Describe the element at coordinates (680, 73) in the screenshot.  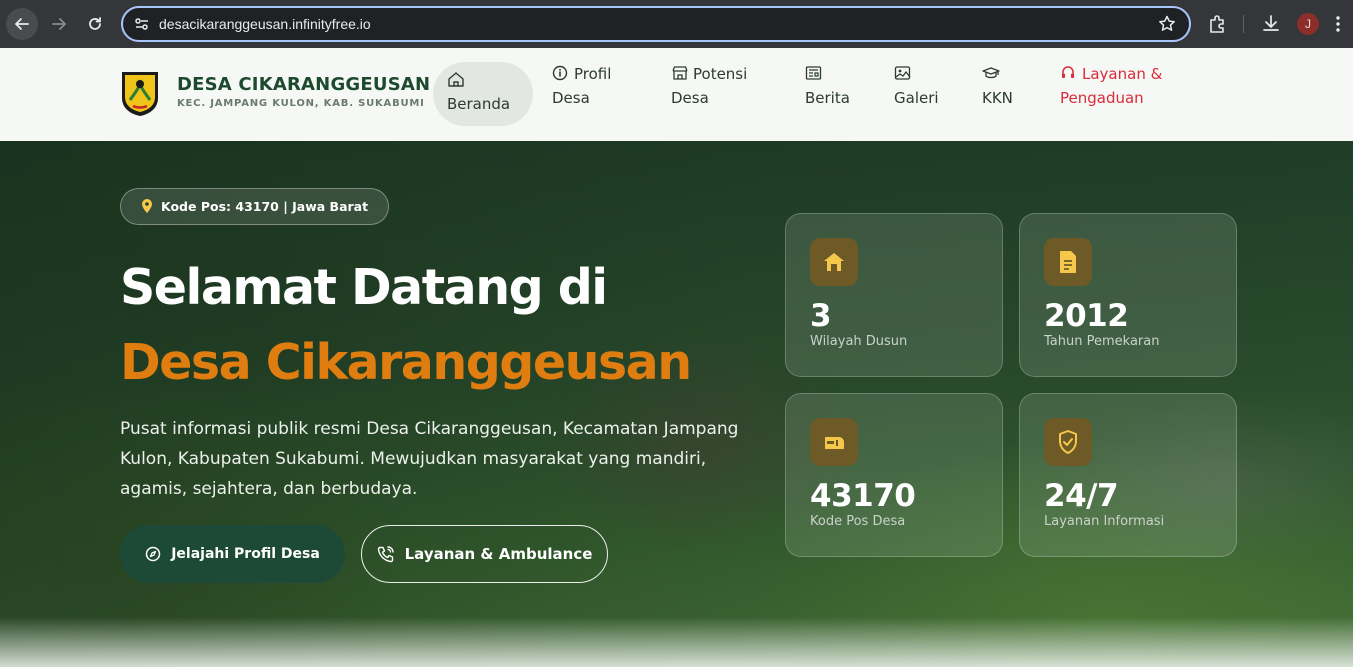
I see `shop-icon` at that location.